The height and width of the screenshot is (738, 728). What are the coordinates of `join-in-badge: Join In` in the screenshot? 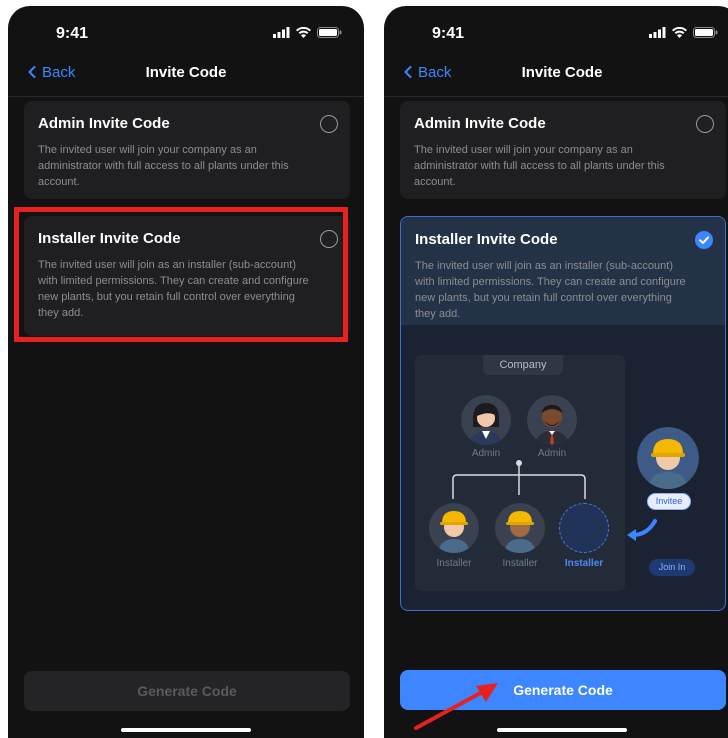 It's located at (672, 567).